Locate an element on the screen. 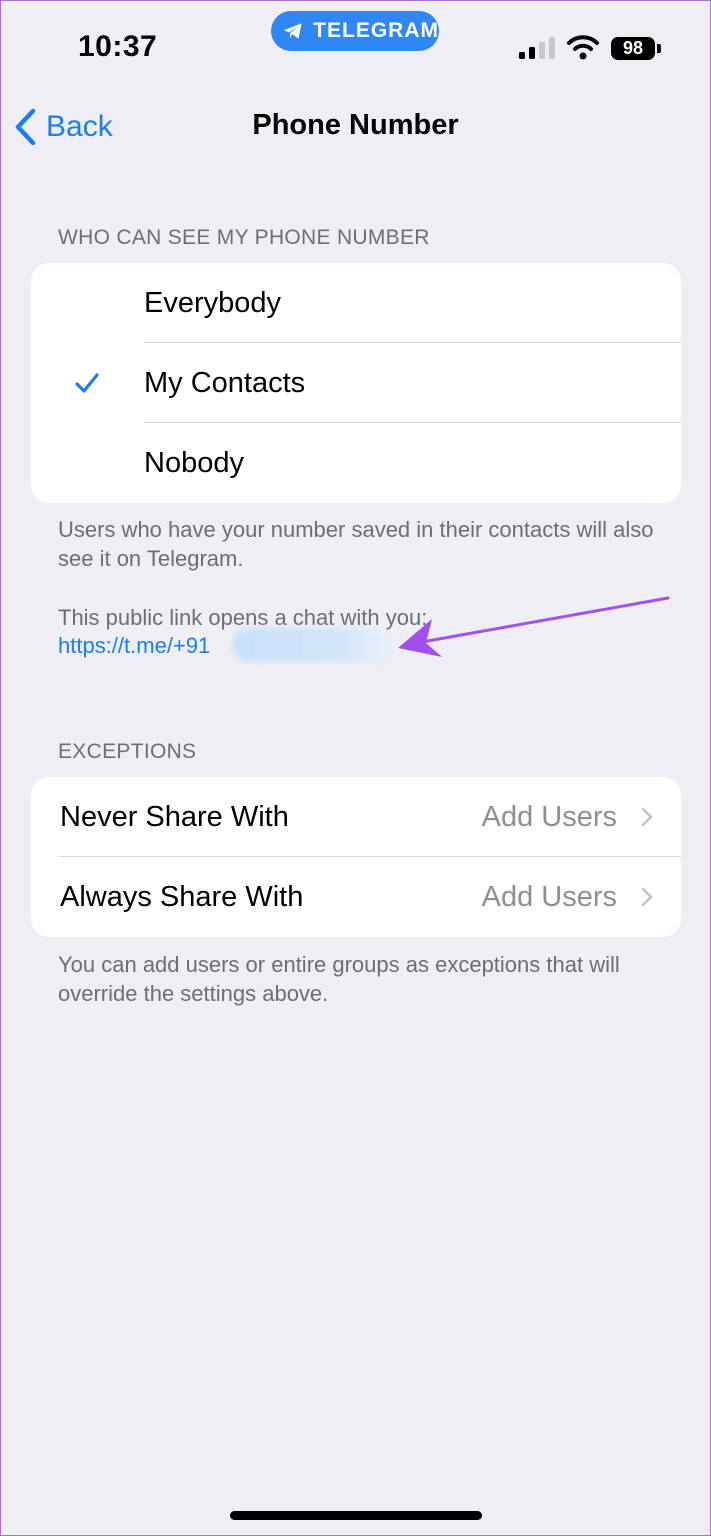 This screenshot has width=711, height=1536. page-title: Phone Number is located at coordinates (355, 125).